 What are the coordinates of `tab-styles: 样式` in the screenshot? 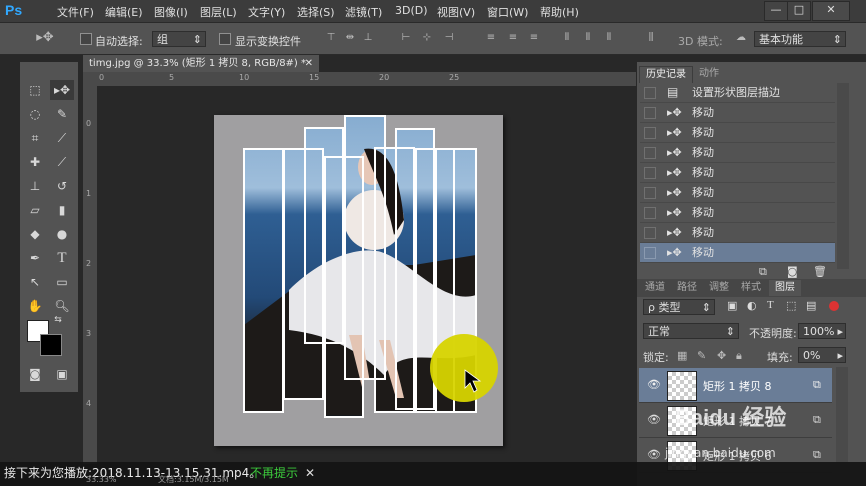 It's located at (751, 288).